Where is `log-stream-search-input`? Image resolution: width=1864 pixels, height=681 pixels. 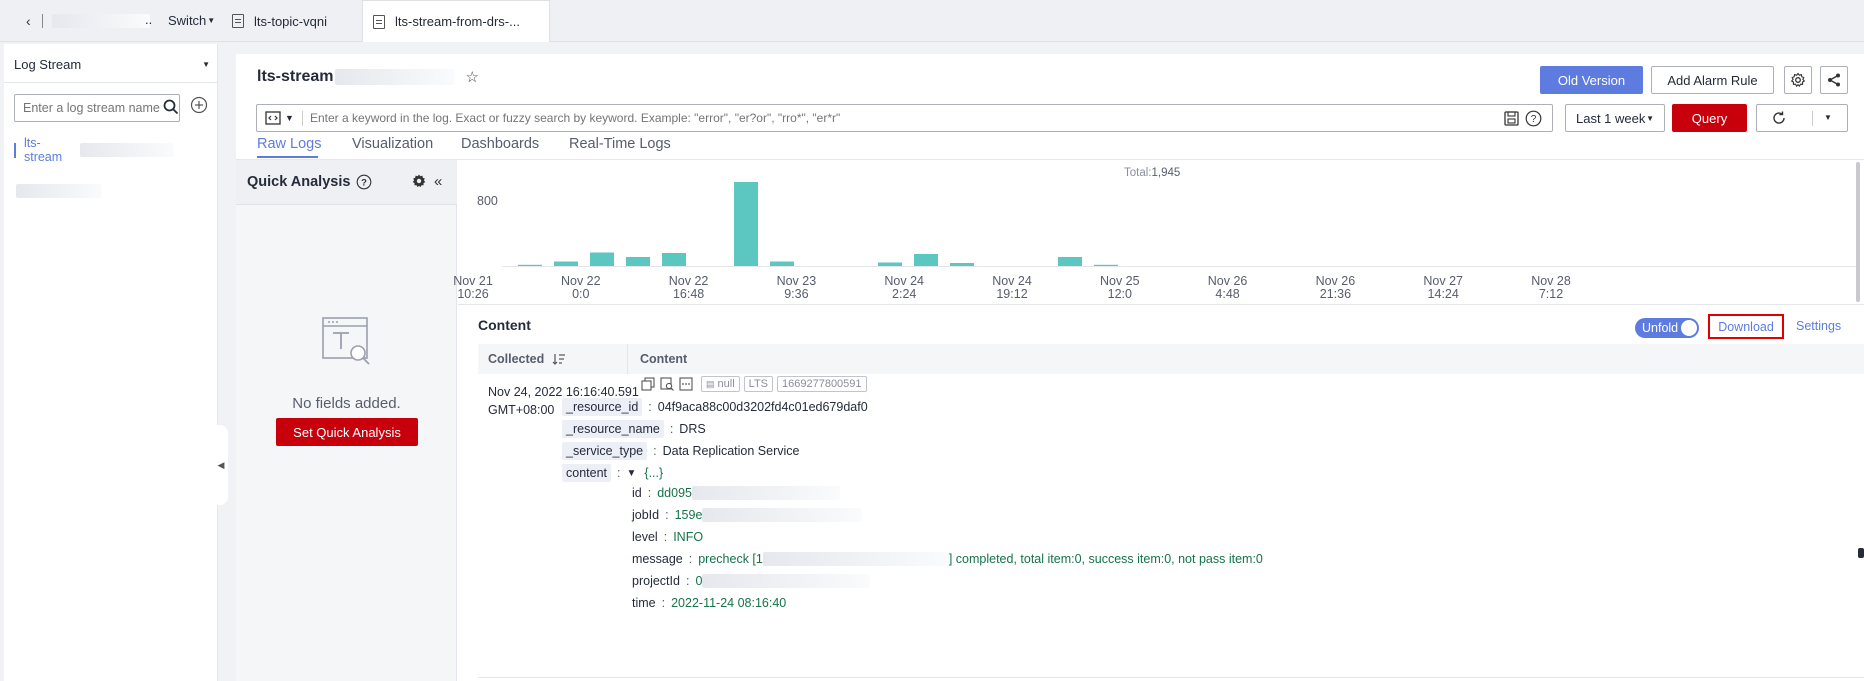
log-stream-search-input is located at coordinates (92, 108).